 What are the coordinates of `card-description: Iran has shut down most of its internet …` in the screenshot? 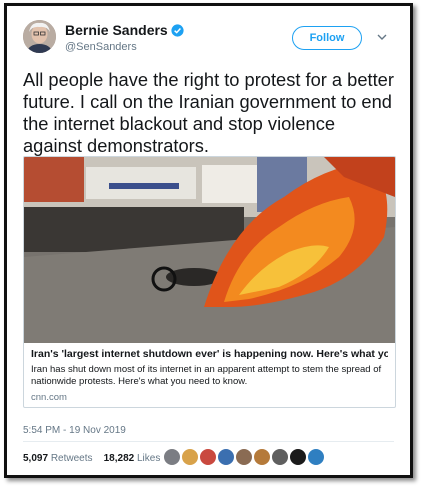 It's located at (206, 375).